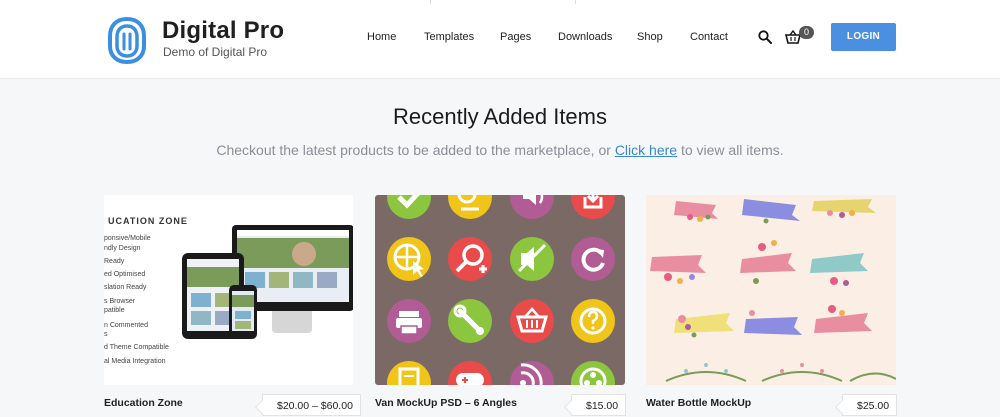 The height and width of the screenshot is (417, 1000). What do you see at coordinates (709, 37) in the screenshot?
I see `nav-item-contact: Contact` at bounding box center [709, 37].